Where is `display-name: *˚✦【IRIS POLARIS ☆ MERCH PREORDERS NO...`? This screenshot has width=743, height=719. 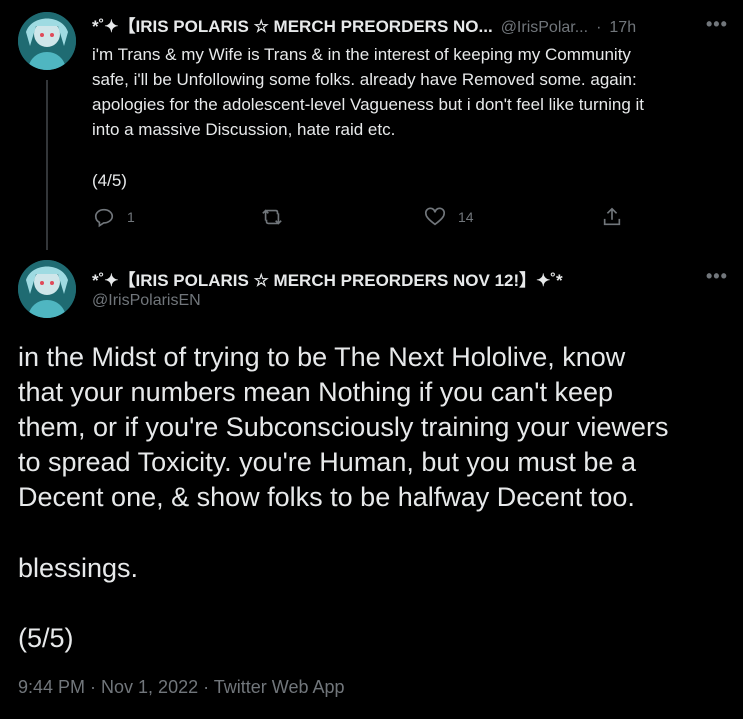
display-name: *˚✦【IRIS POLARIS ☆ MERCH PREORDERS NO... is located at coordinates (292, 24).